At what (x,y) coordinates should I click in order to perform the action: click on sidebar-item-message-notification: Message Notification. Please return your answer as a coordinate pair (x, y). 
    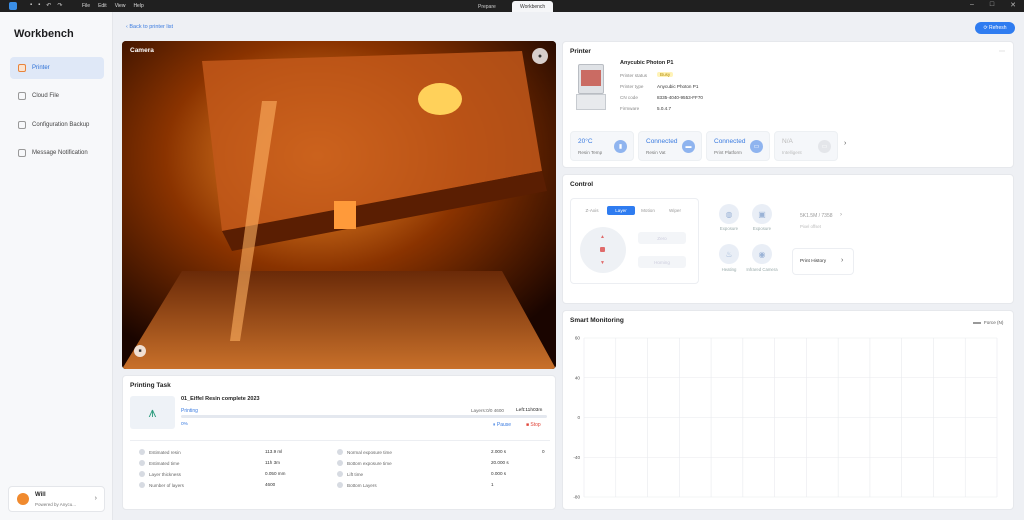
    Looking at the image, I should click on (57, 153).